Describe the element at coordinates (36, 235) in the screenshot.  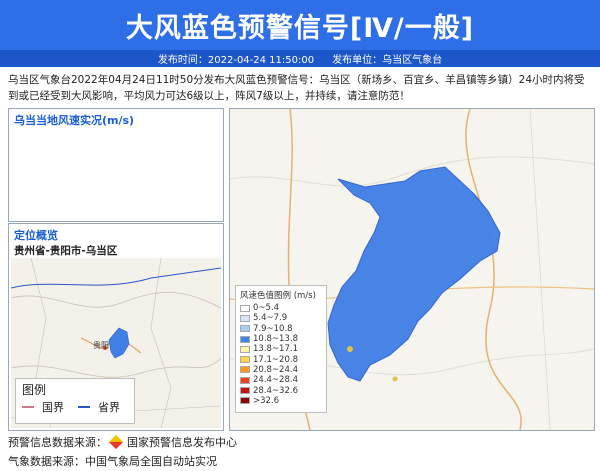
I see `location-panel-title: 定位概览` at that location.